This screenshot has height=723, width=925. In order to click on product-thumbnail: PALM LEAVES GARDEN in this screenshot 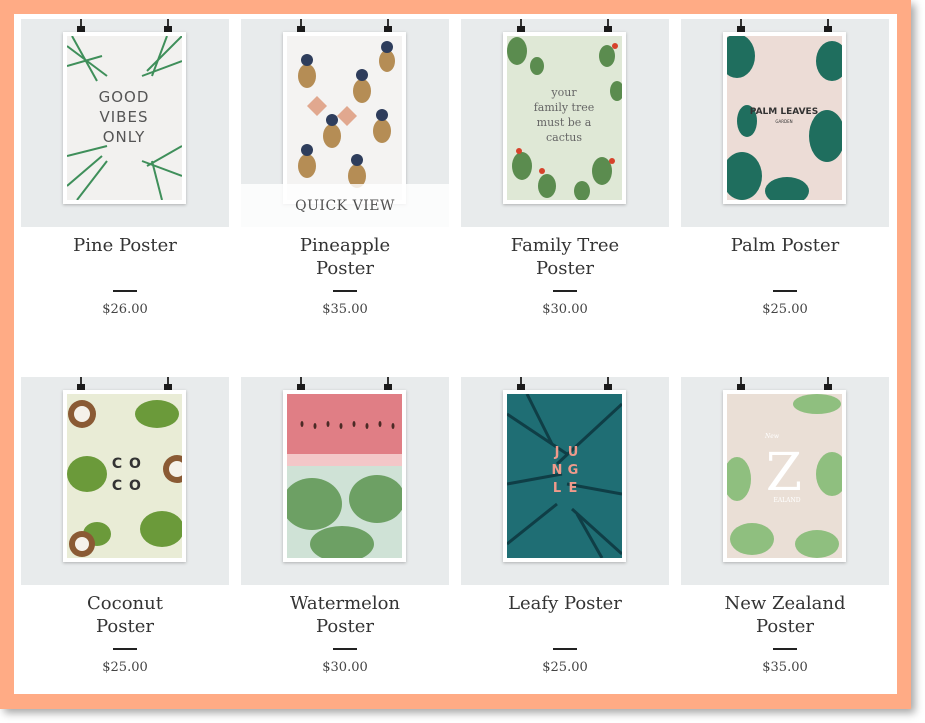, I will do `click(785, 123)`.